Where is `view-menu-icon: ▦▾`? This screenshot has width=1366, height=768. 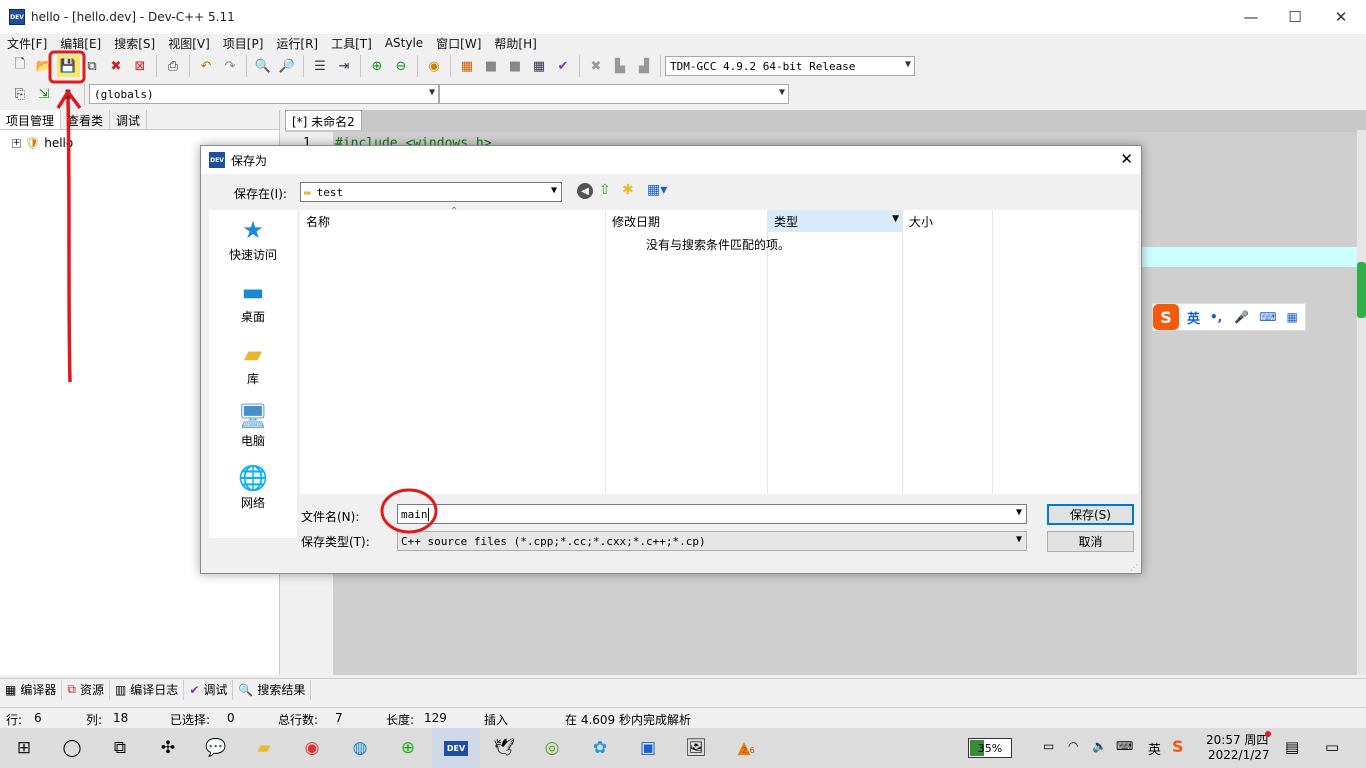 view-menu-icon: ▦▾ is located at coordinates (657, 190).